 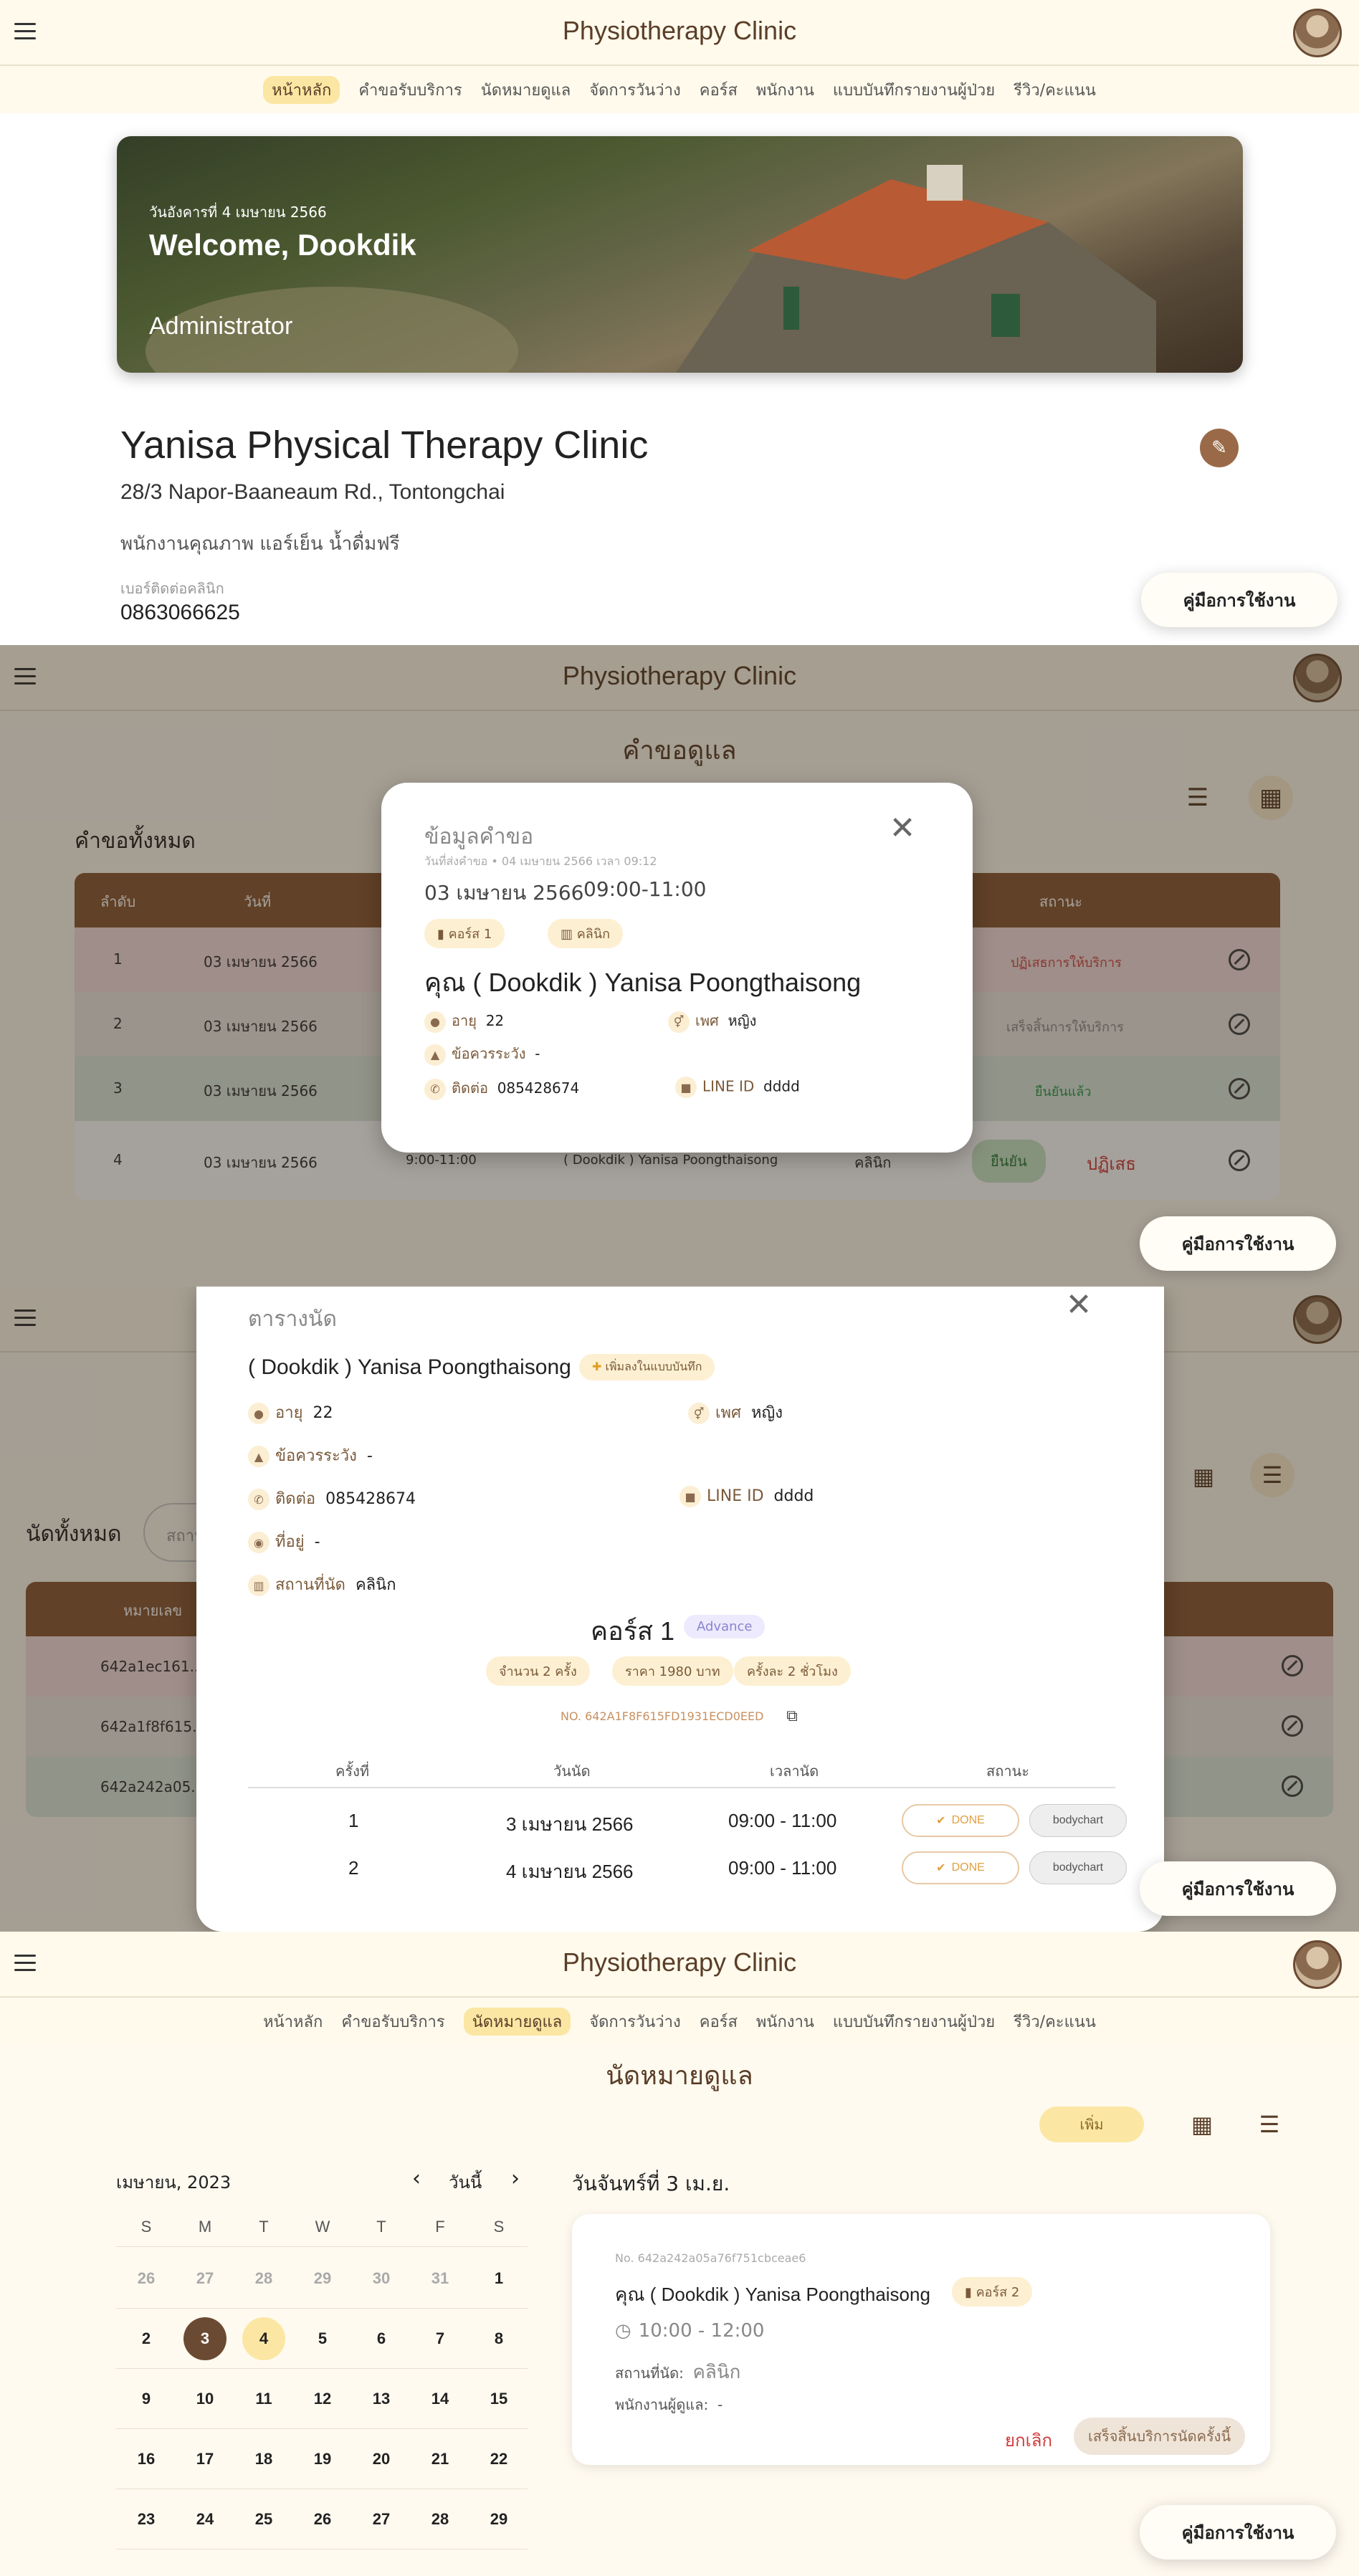 What do you see at coordinates (647, 1367) in the screenshot?
I see `add-note-button: ✚ เพิ่มลงในแบบบันทึก` at bounding box center [647, 1367].